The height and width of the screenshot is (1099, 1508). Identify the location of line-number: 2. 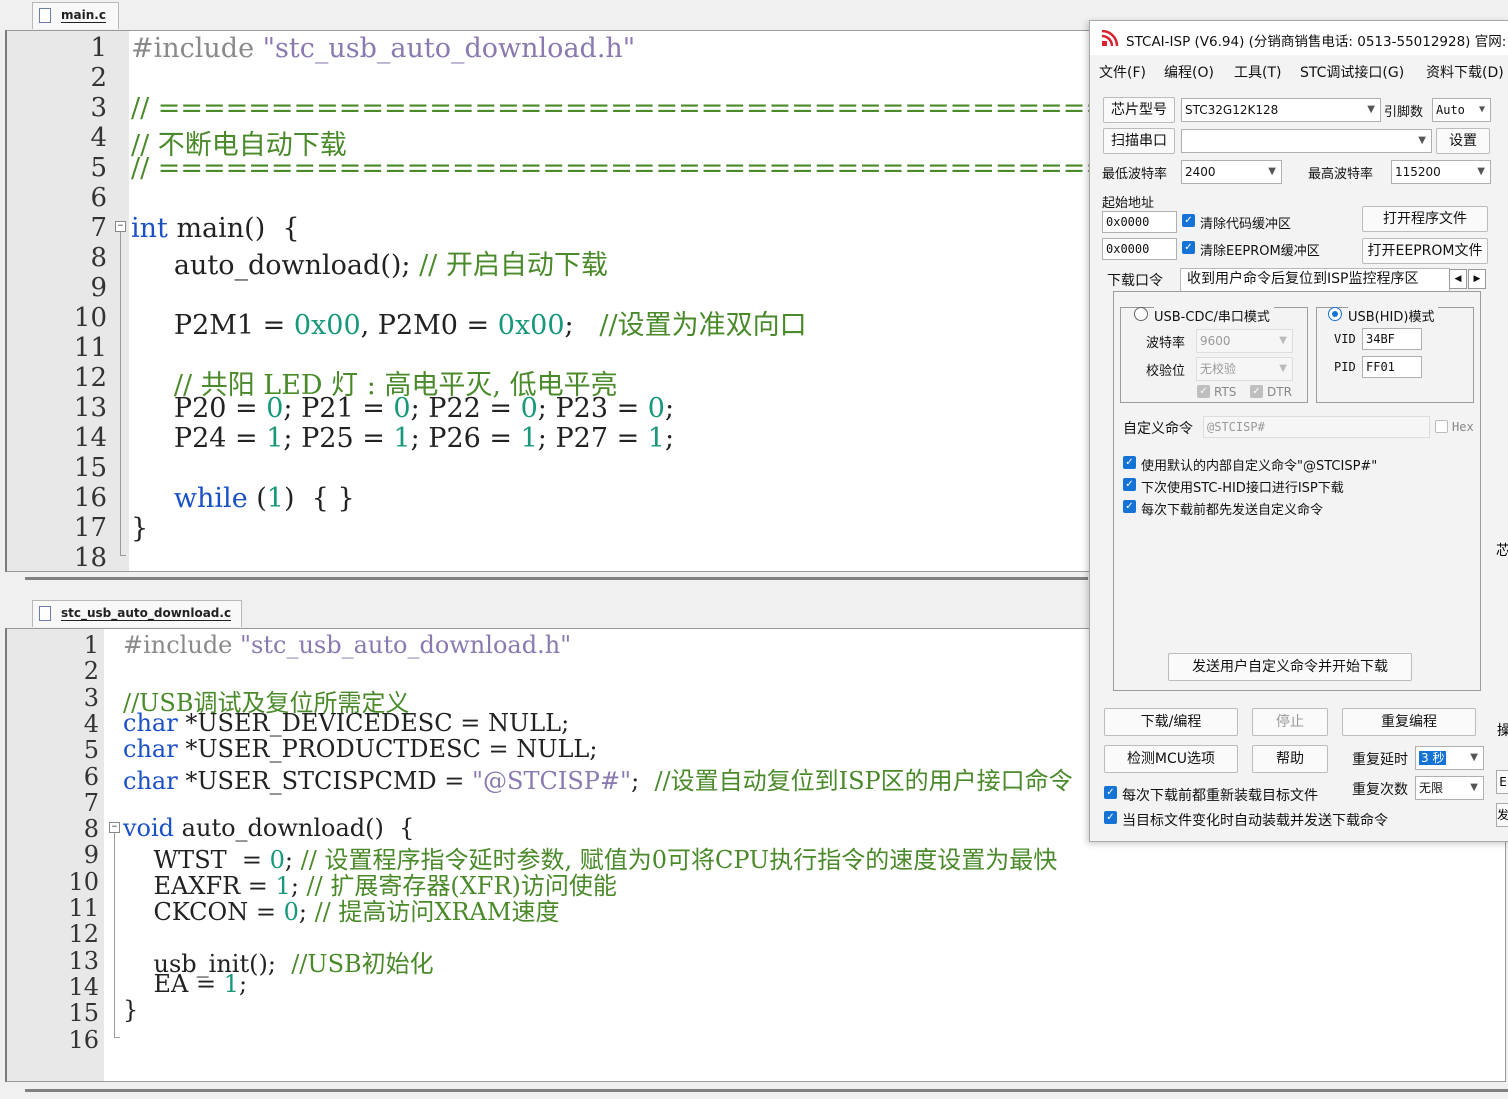
(98, 78).